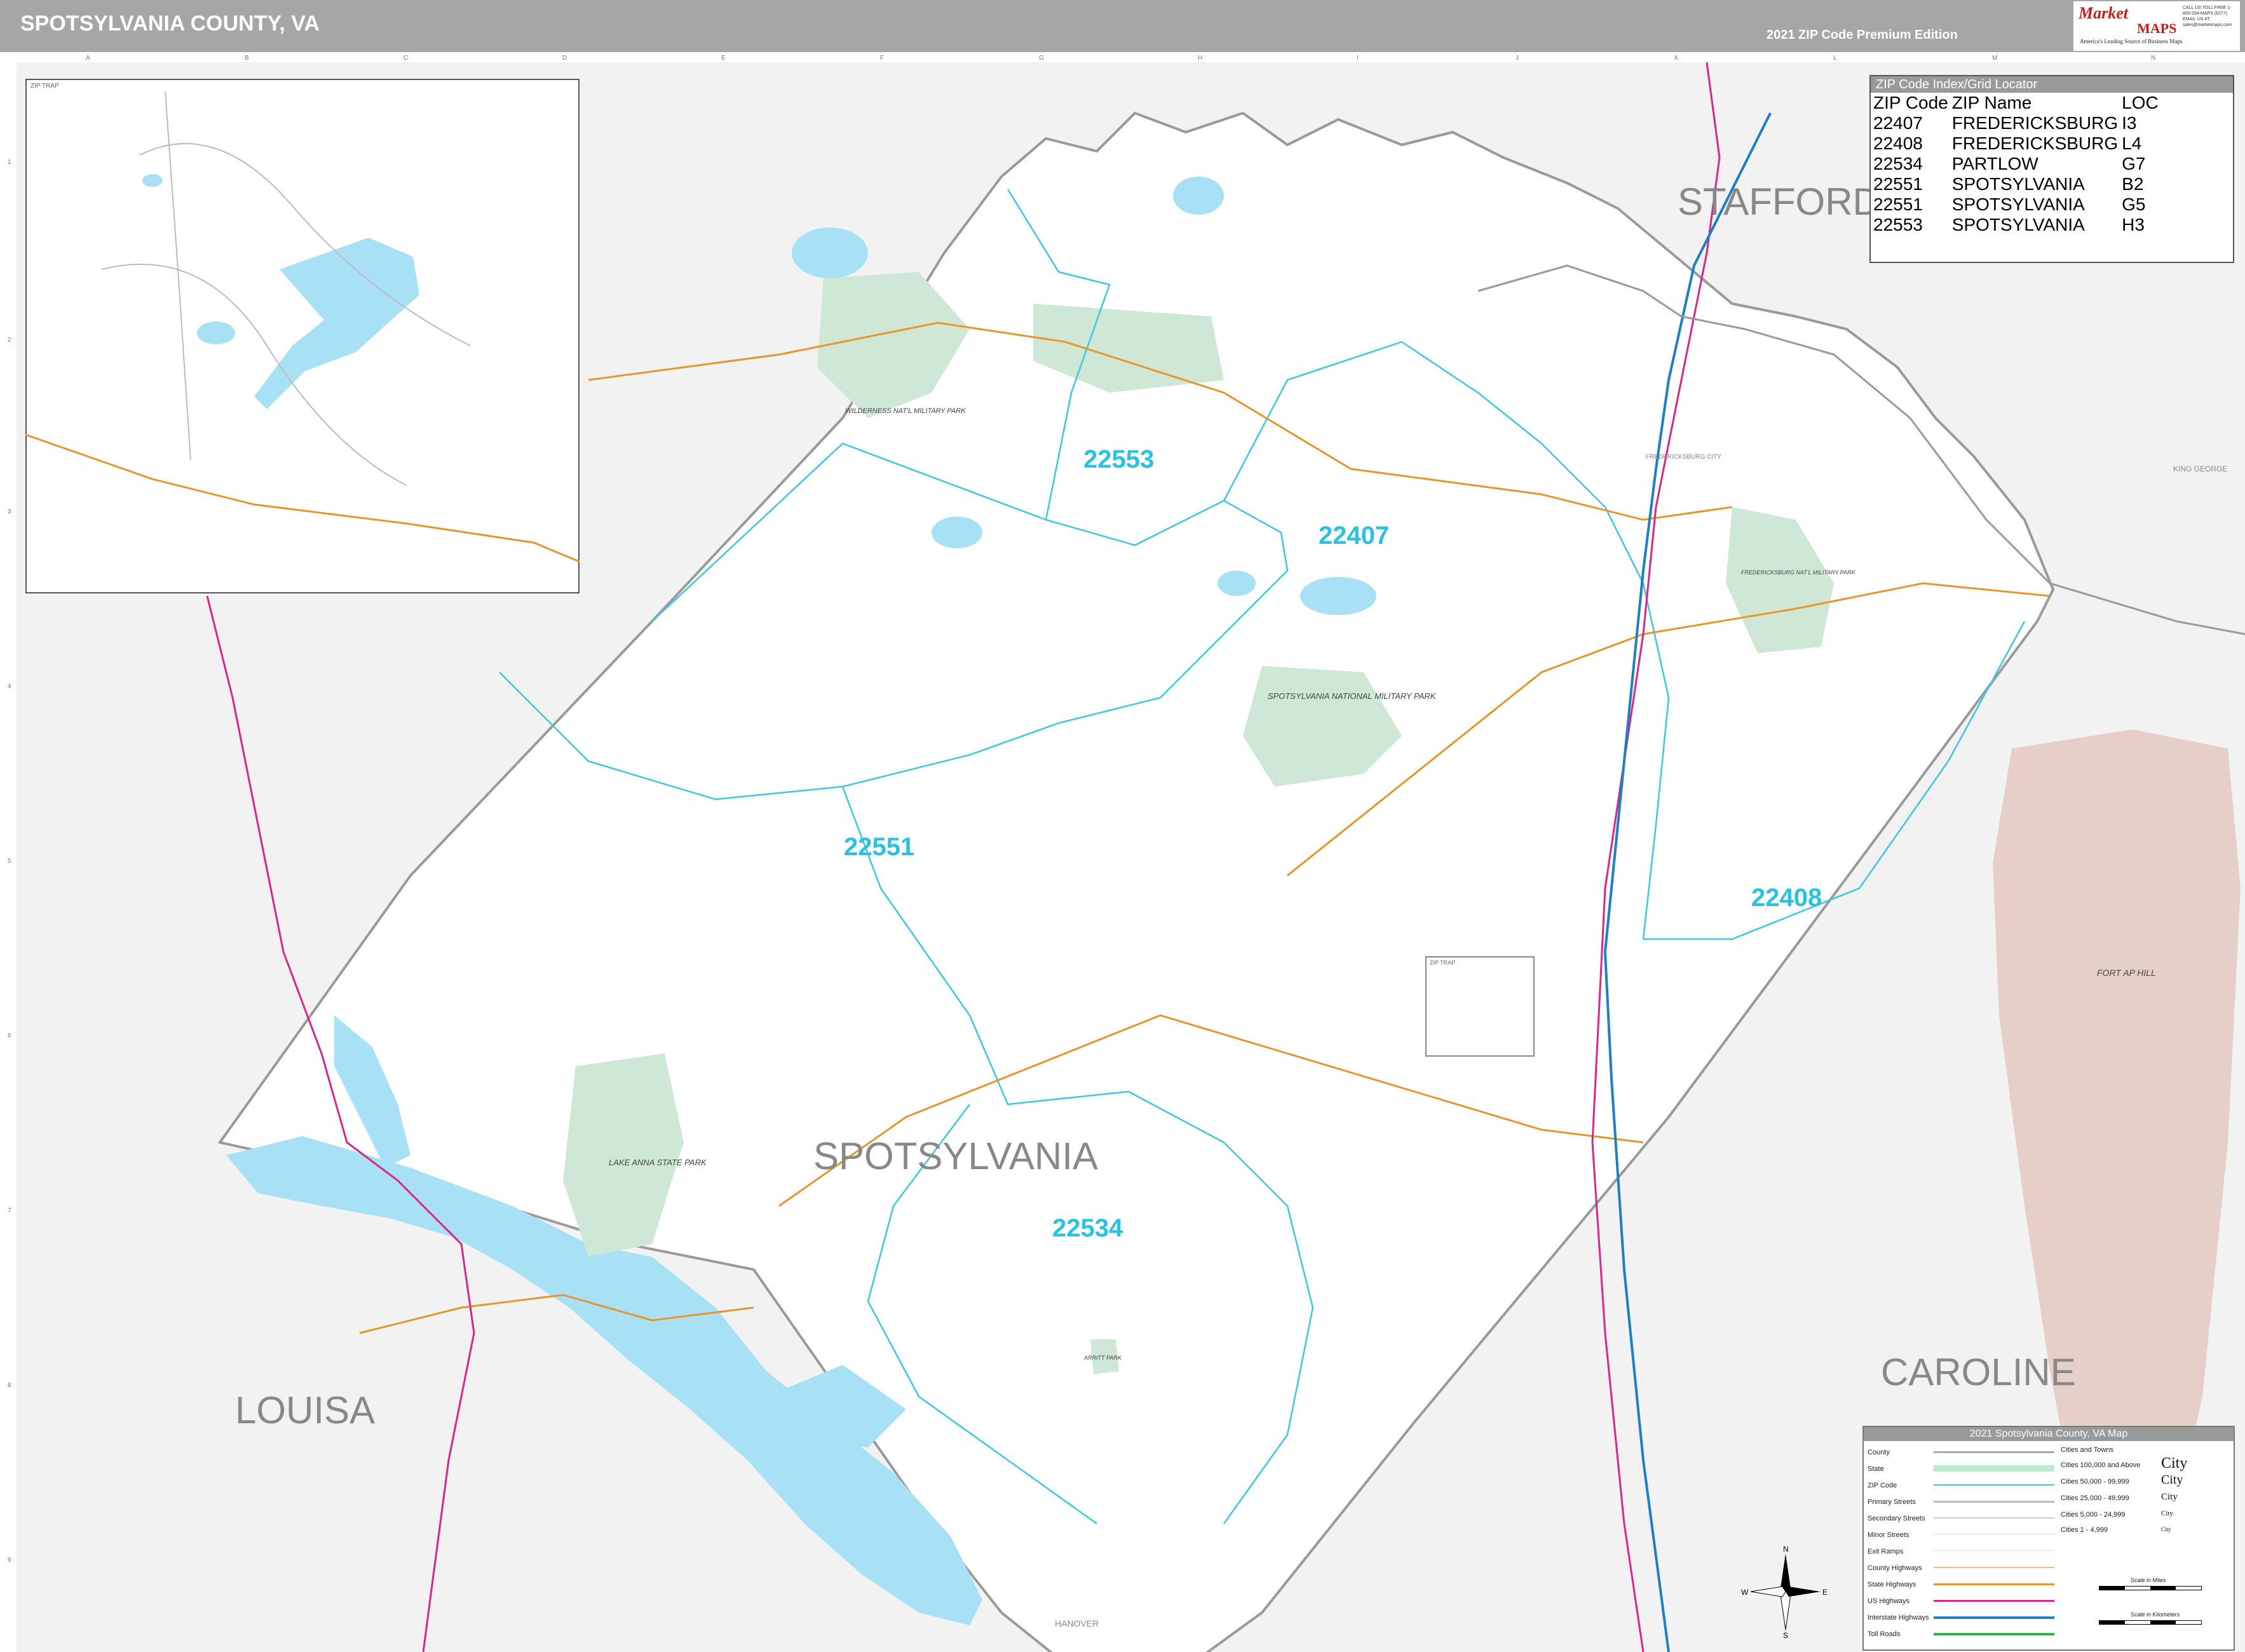 This screenshot has height=1652, width=2245. Describe the element at coordinates (1884, 1634) in the screenshot. I see `legend-toll: Toll Roads` at that location.